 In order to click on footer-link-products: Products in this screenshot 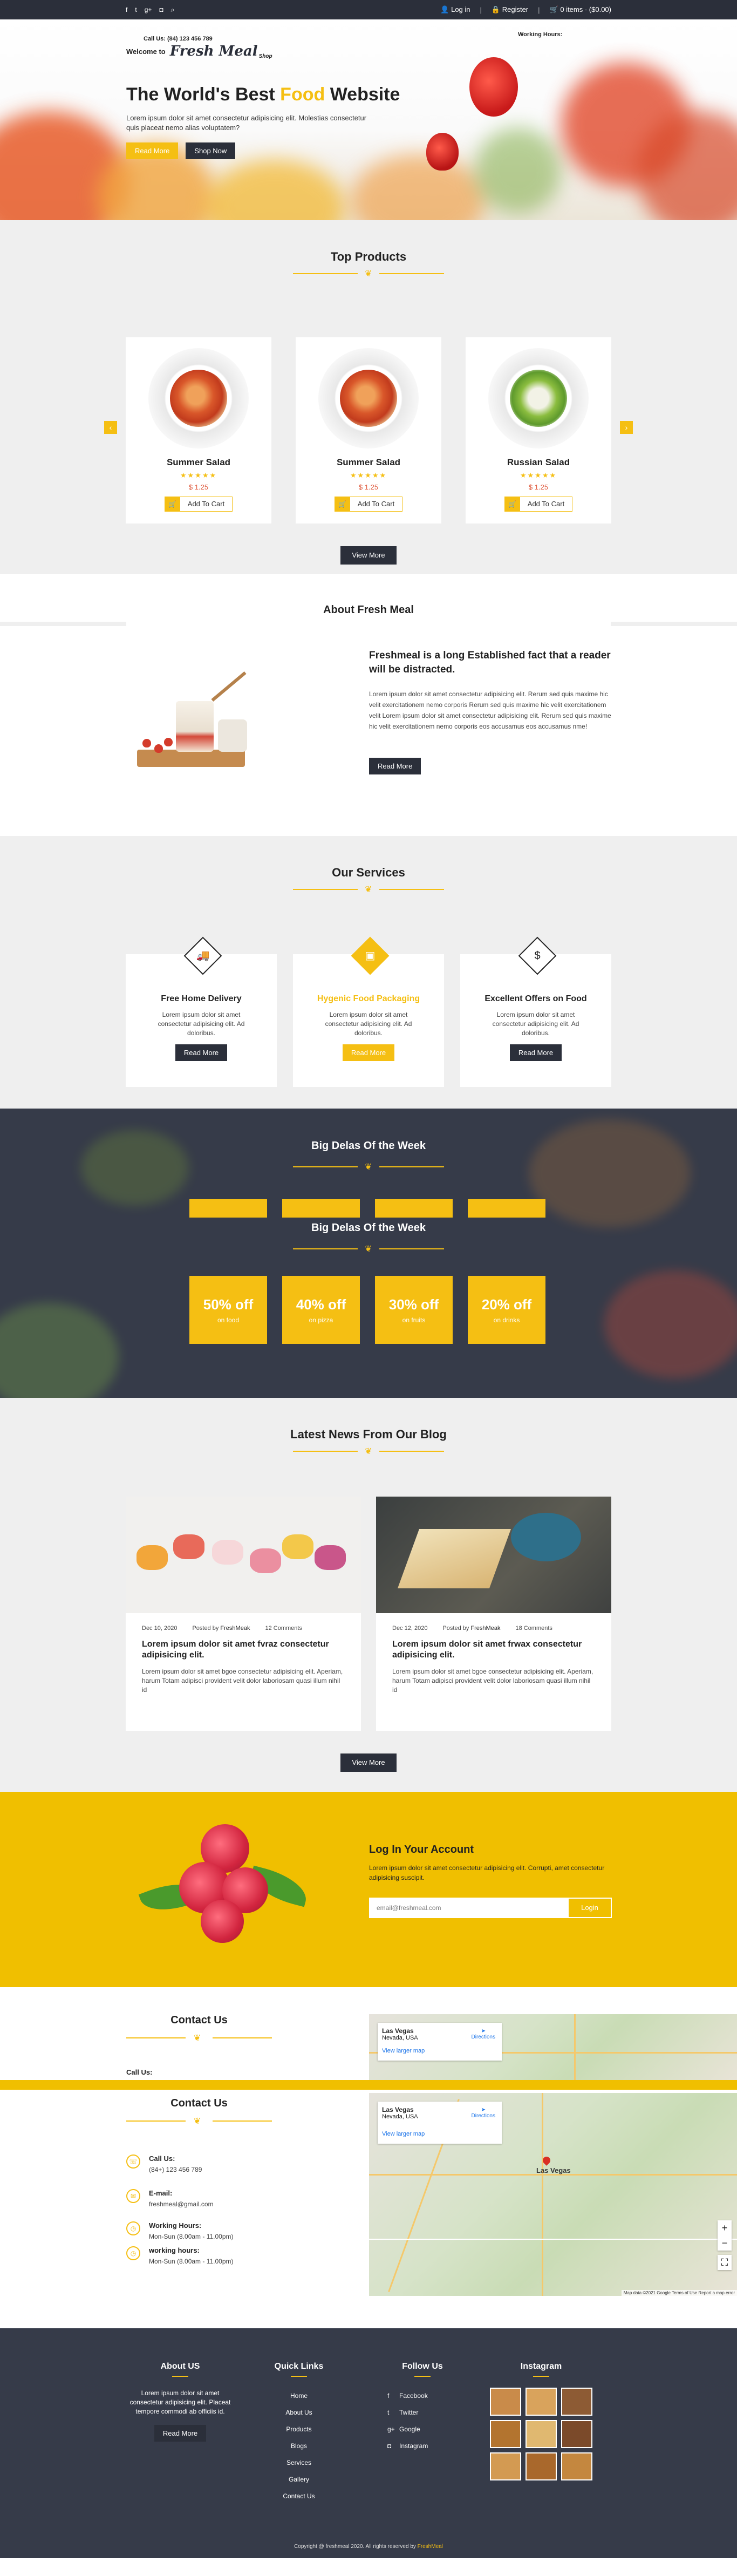, I will do `click(299, 2429)`.